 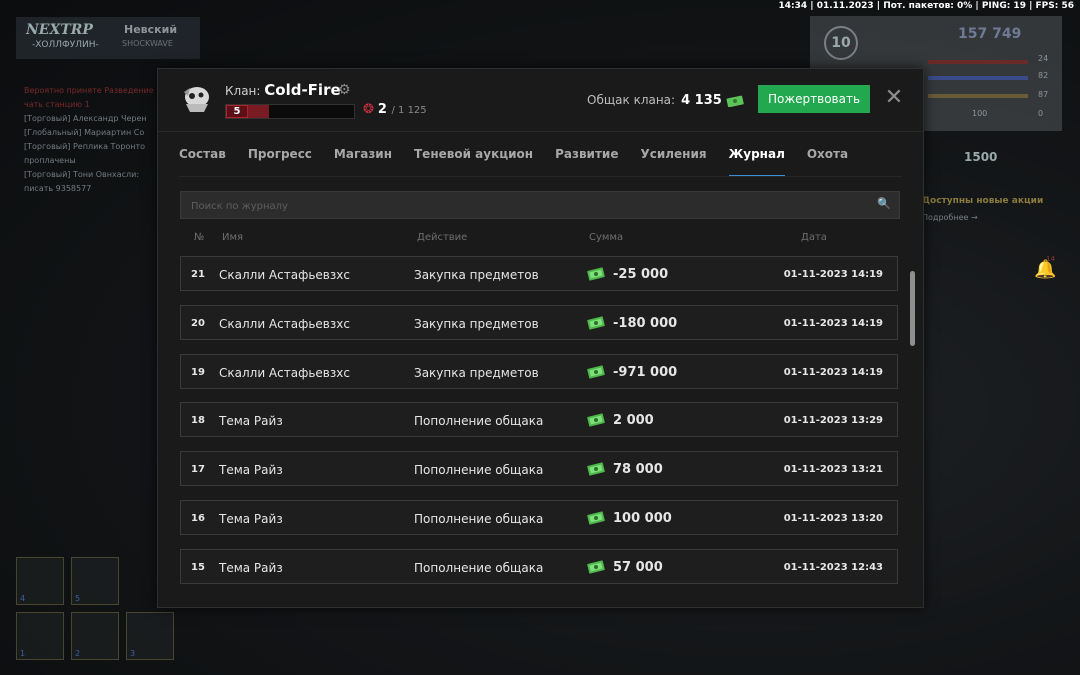 What do you see at coordinates (85, 118) in the screenshot?
I see `chat-line: [Торговый] Александр Черен` at bounding box center [85, 118].